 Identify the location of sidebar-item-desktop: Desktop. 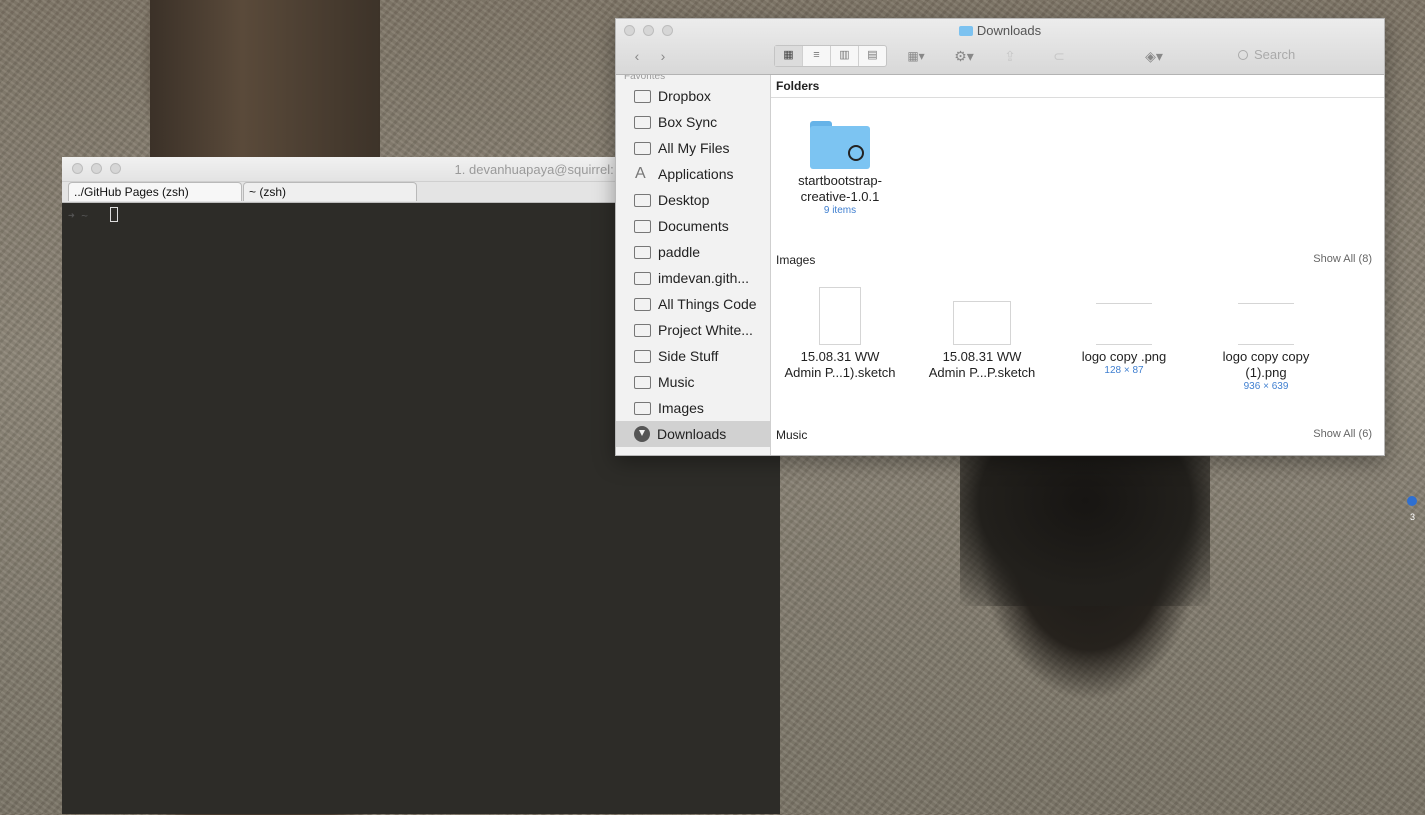
(693, 200).